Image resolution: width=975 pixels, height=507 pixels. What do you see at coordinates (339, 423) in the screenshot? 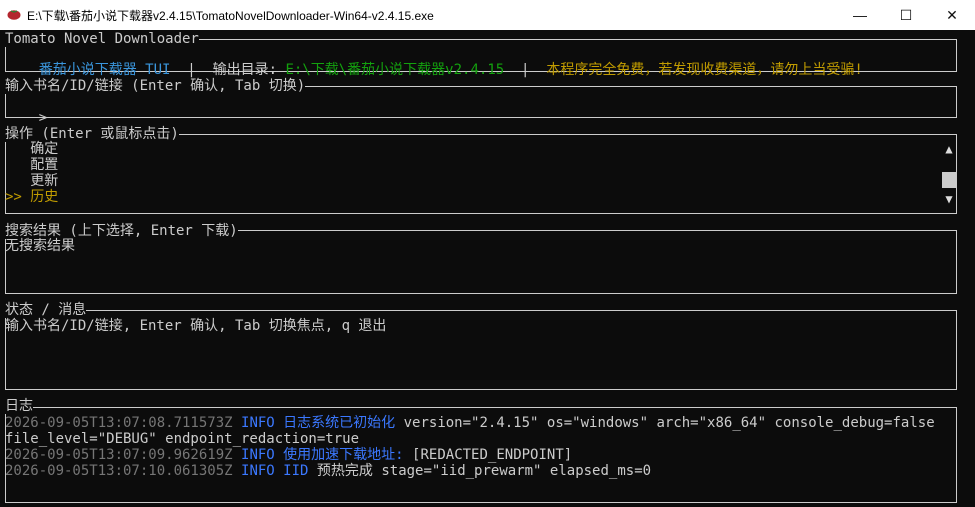
I see `log-message: 日志系统已初始化` at bounding box center [339, 423].